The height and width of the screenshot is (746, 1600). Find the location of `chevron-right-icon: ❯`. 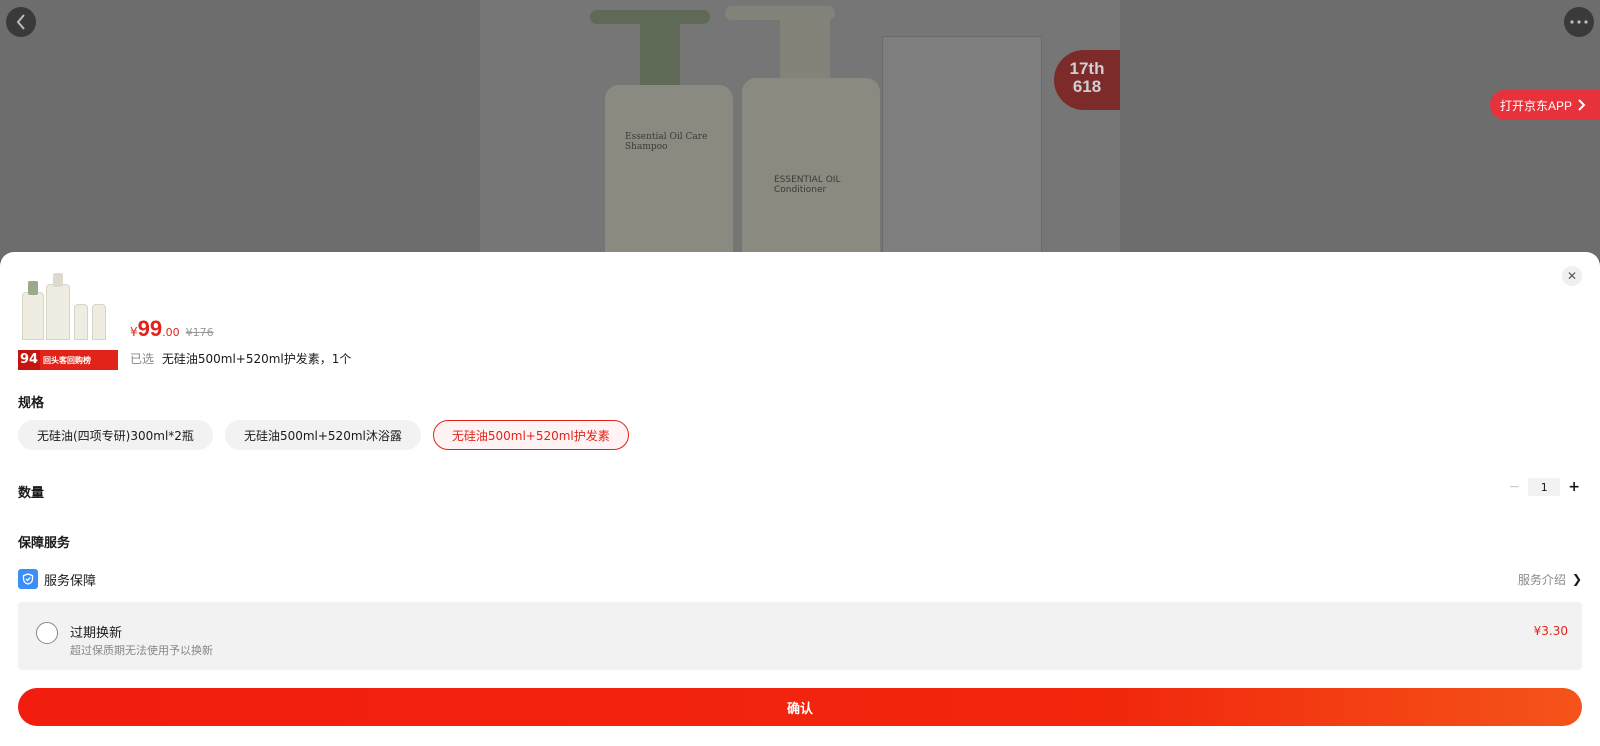

chevron-right-icon: ❯ is located at coordinates (1576, 579).